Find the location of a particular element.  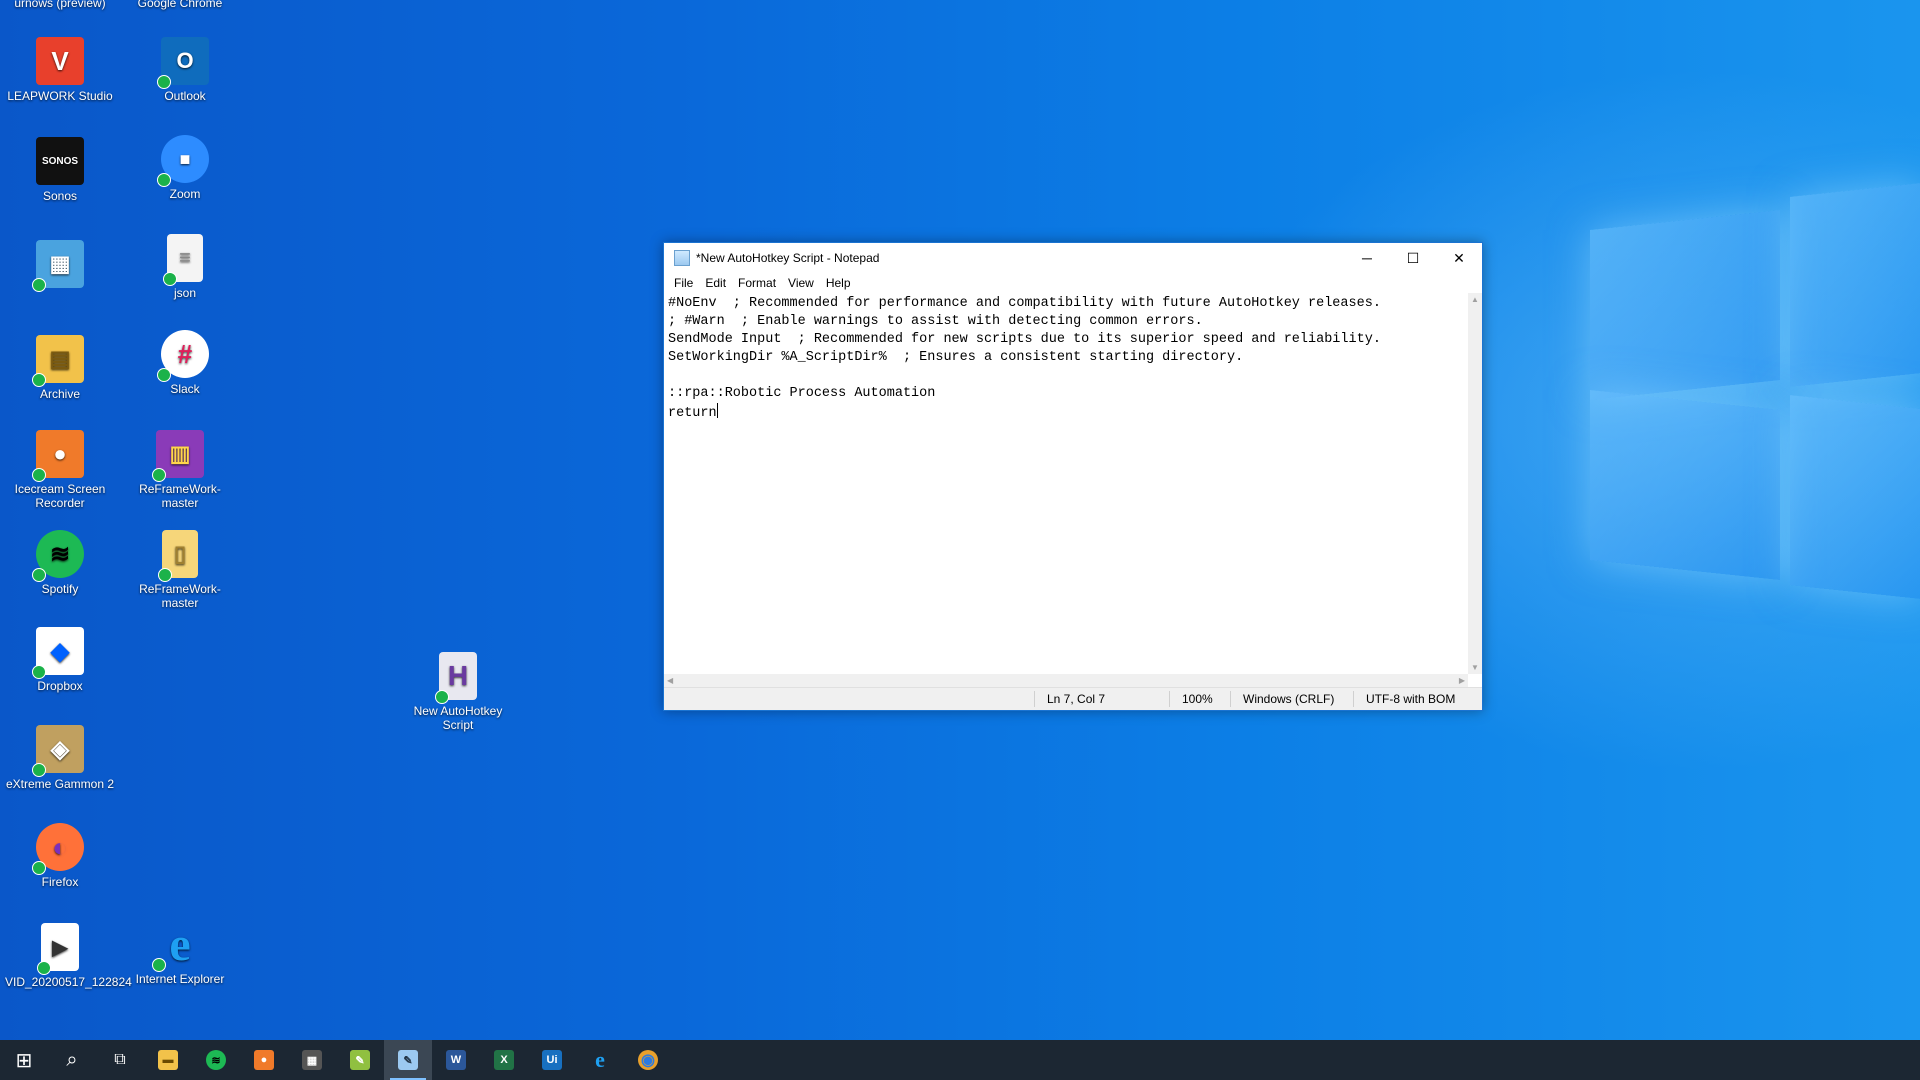

leapwork-icon: V is located at coordinates (60, 61).